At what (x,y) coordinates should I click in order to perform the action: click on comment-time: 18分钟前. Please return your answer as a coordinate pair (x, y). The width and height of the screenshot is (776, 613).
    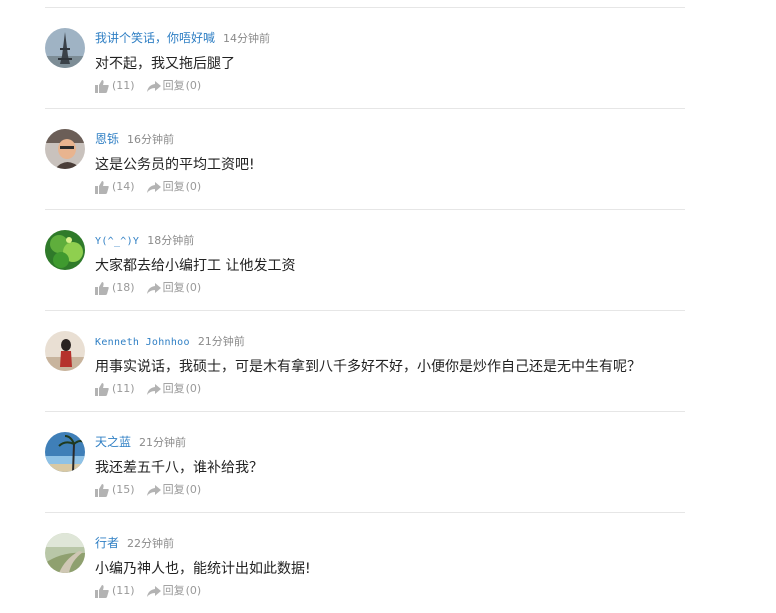
    Looking at the image, I should click on (171, 240).